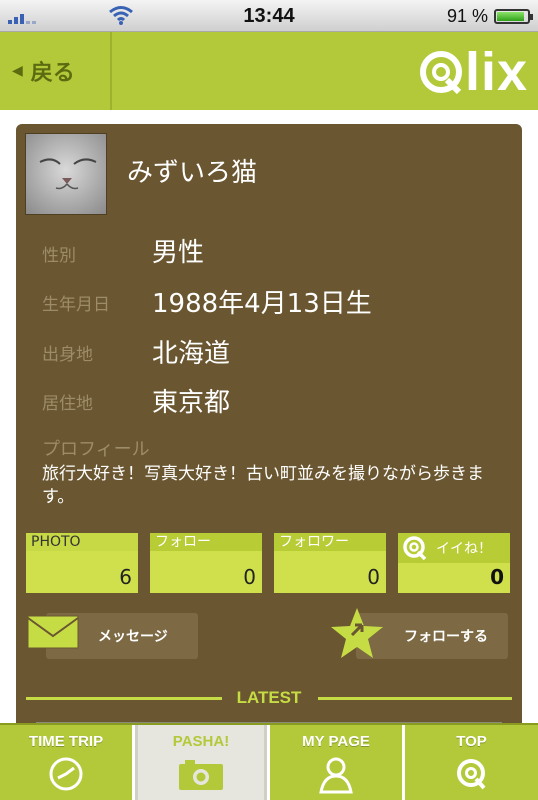 The height and width of the screenshot is (800, 538). What do you see at coordinates (67, 355) in the screenshot?
I see `hometown-label: 出身地` at bounding box center [67, 355].